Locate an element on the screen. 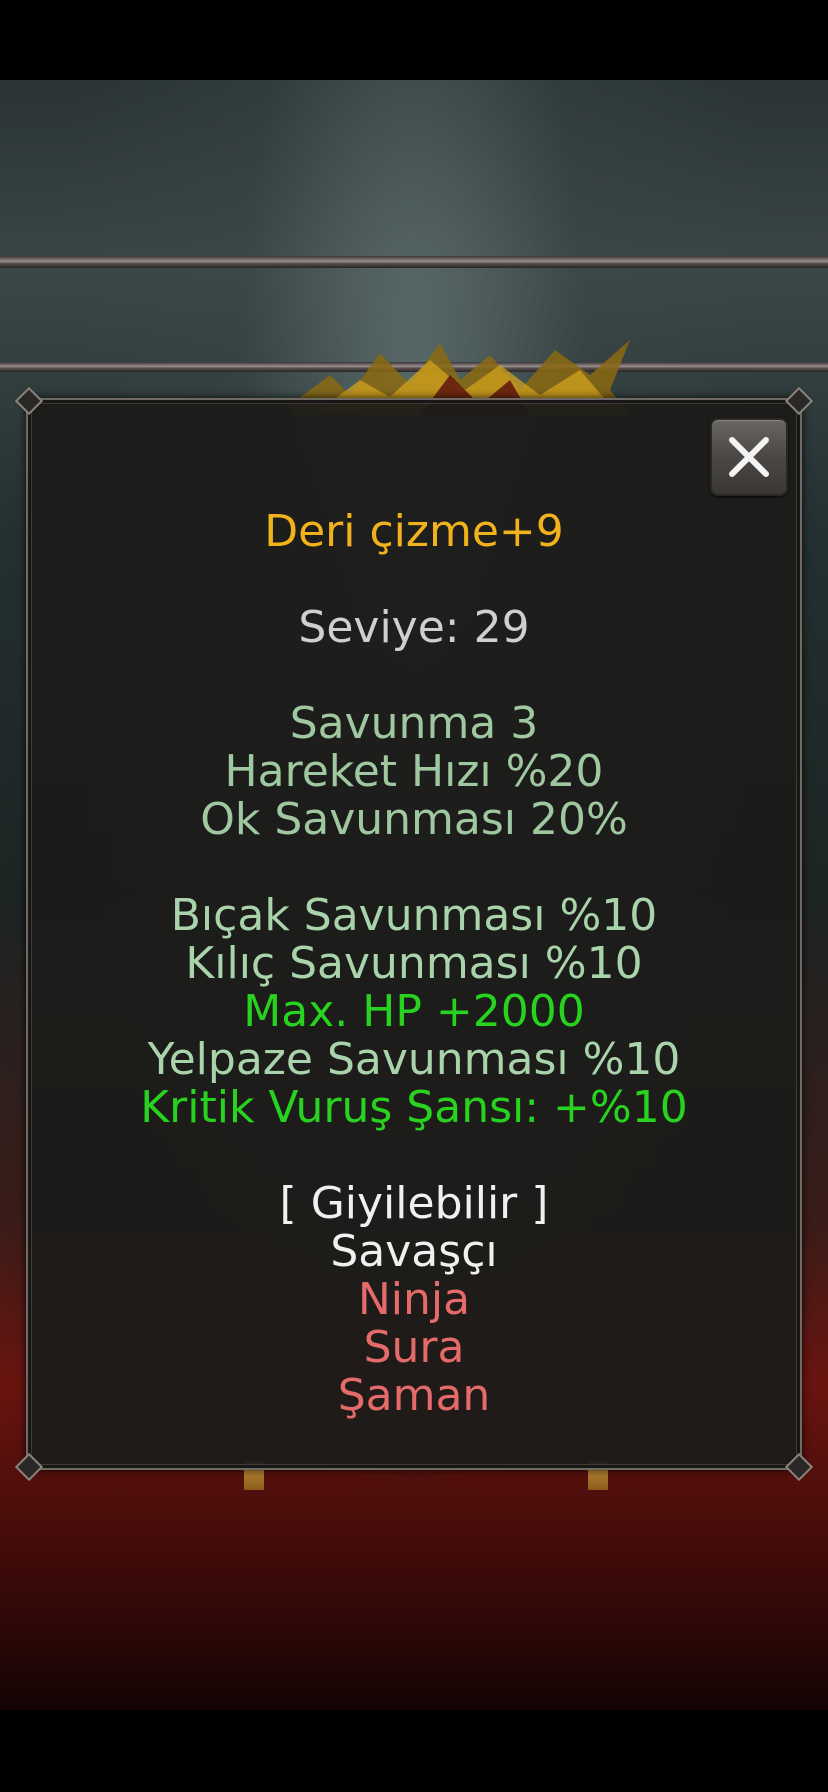  status-bar is located at coordinates (414, 40).